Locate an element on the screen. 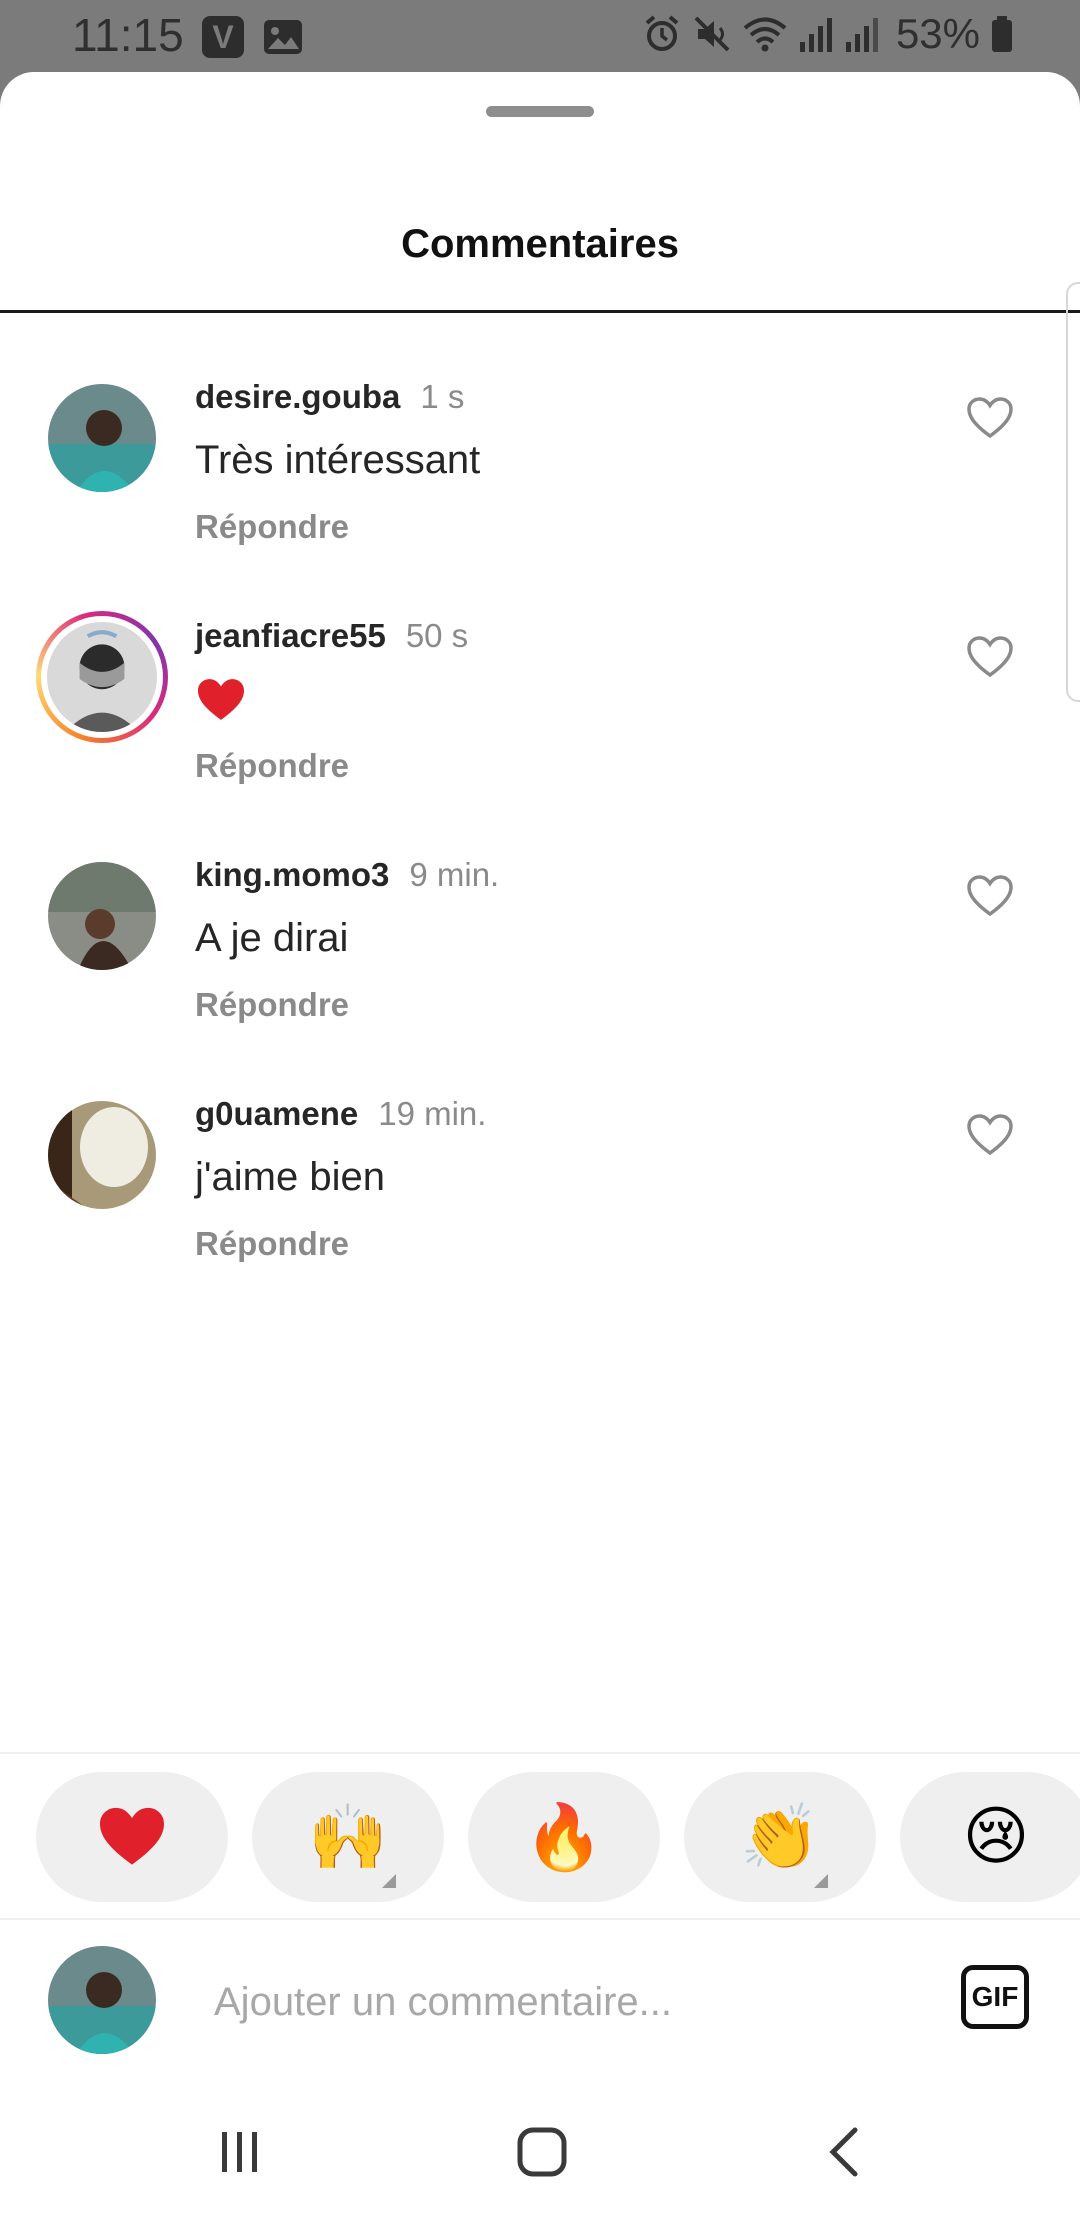 The height and width of the screenshot is (2220, 1080). battery-percentage: 53% is located at coordinates (937, 33).